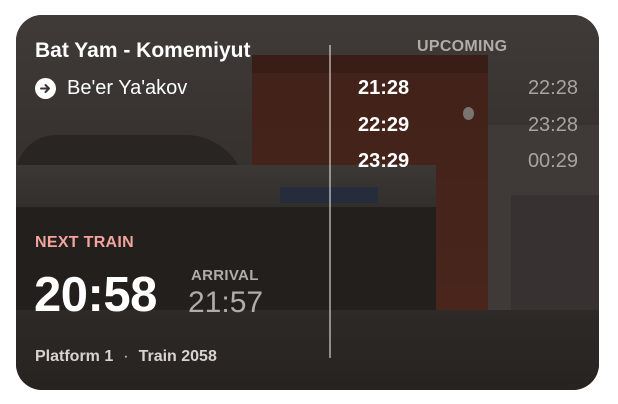 The image size is (618, 404). What do you see at coordinates (143, 50) in the screenshot?
I see `station-name: Bat Yam - Komemiyut` at bounding box center [143, 50].